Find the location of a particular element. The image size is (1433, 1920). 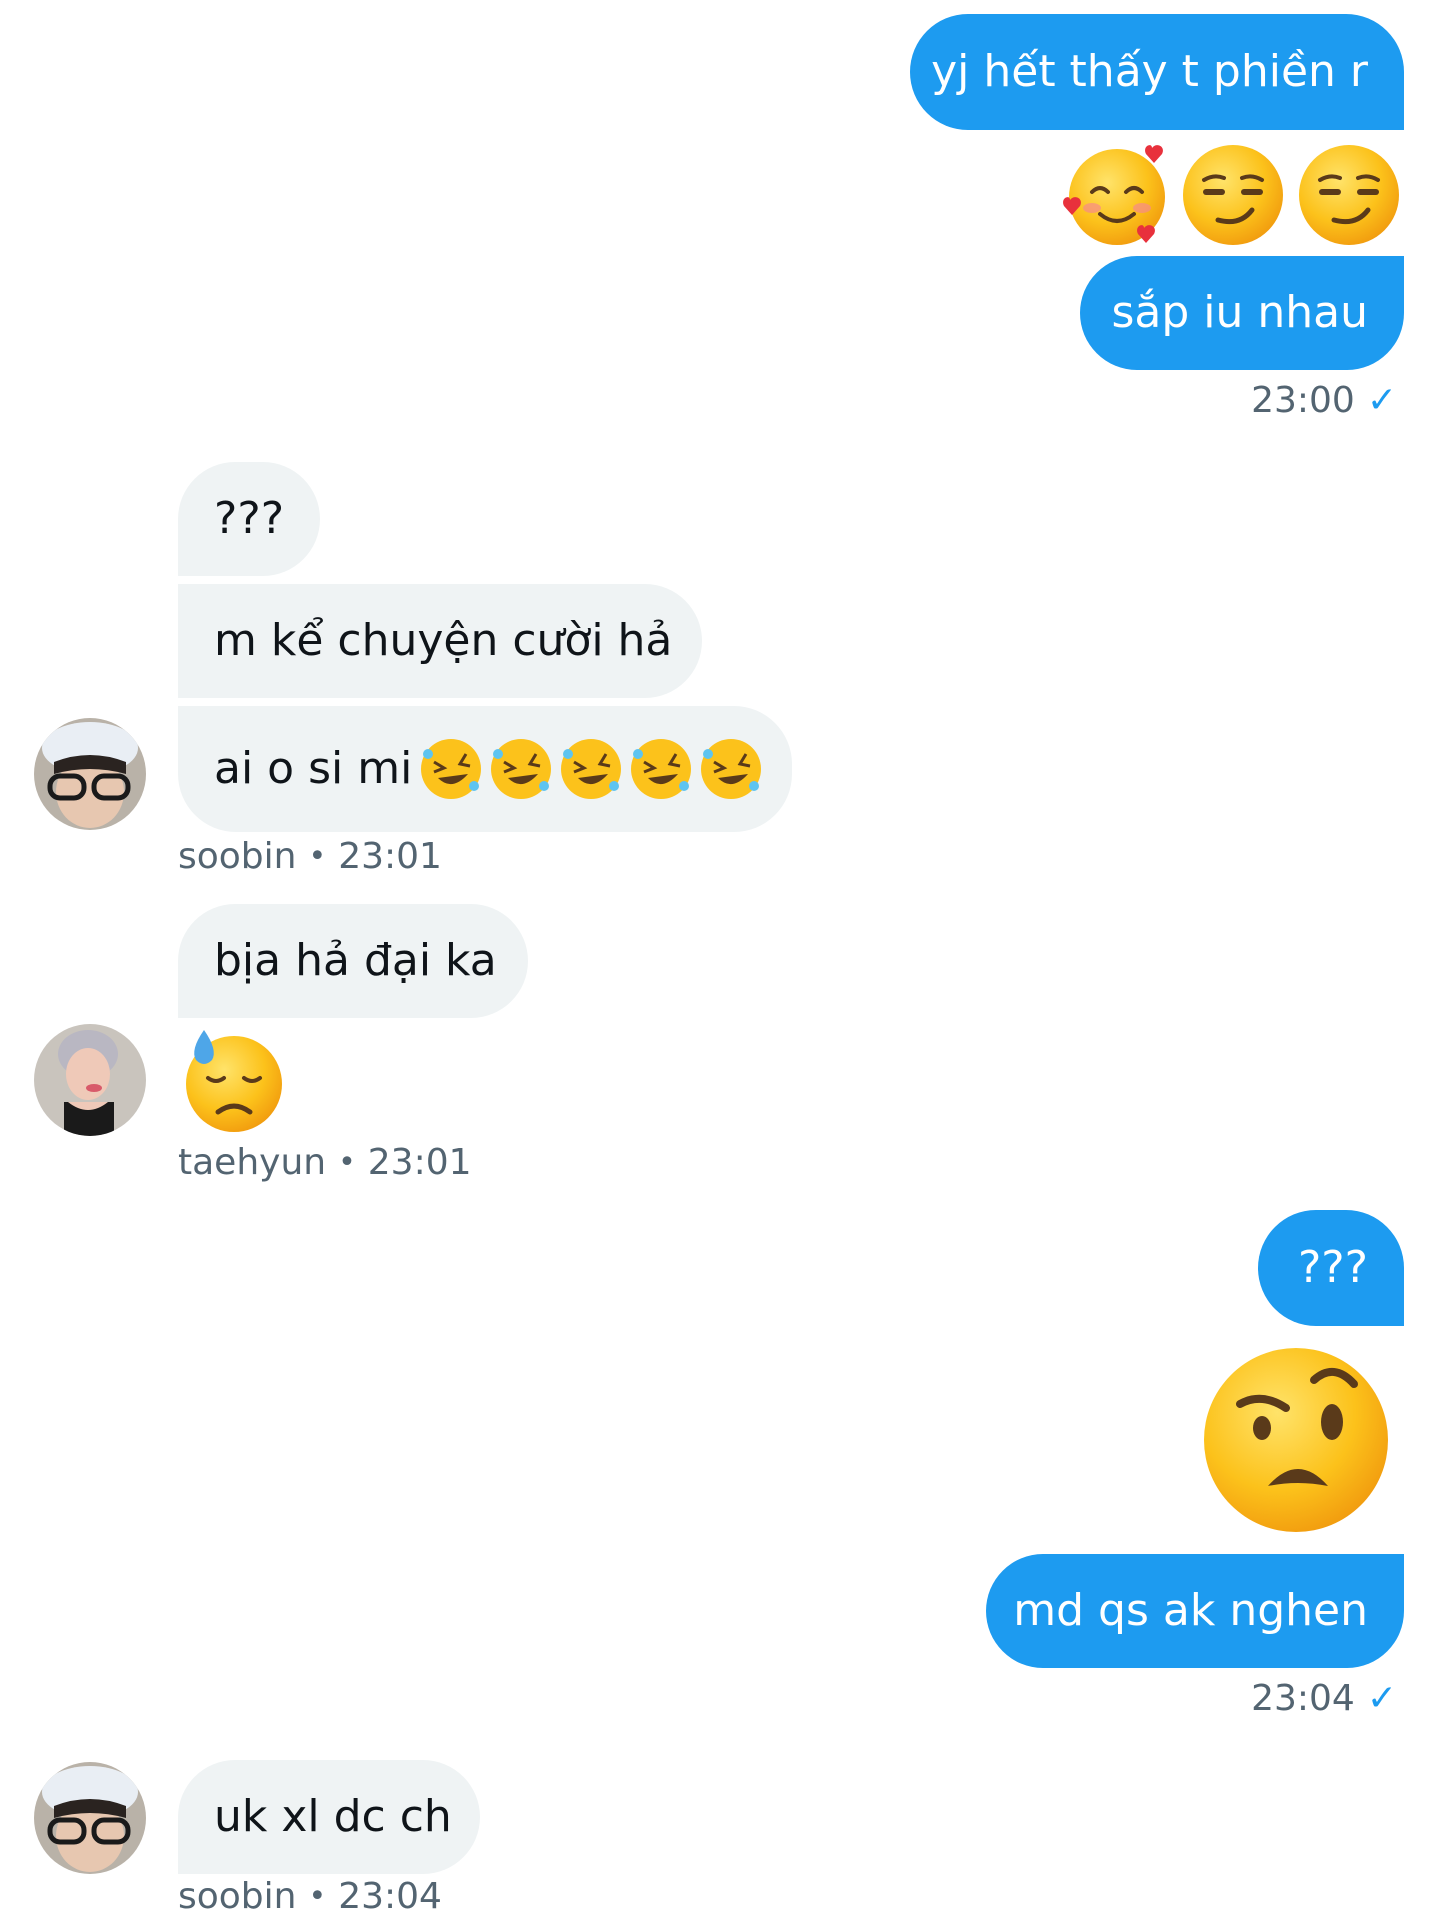

message-text: bịa hả đại ka is located at coordinates (355, 960).